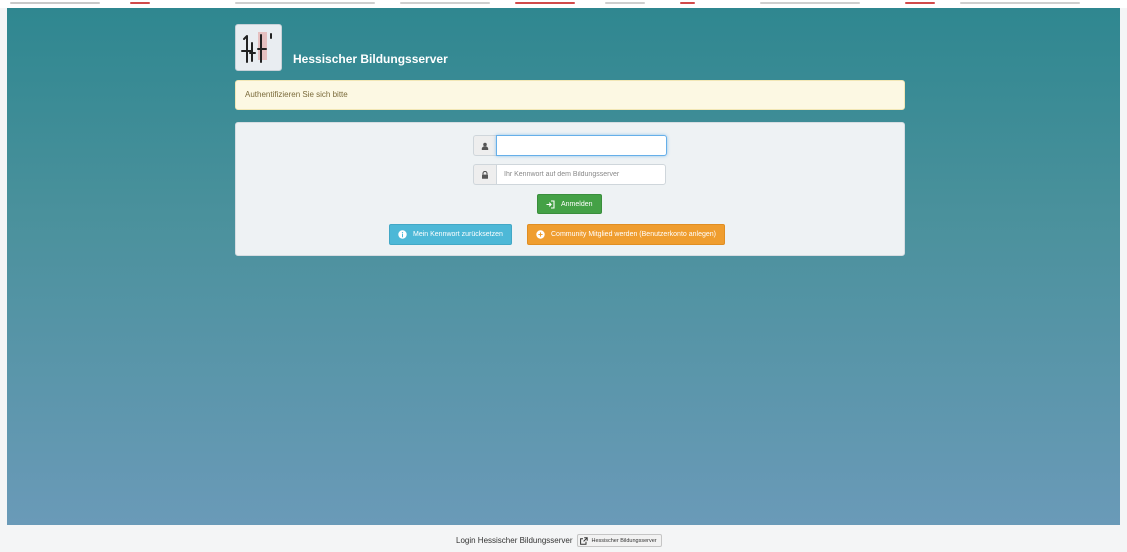 The image size is (1127, 552). What do you see at coordinates (296, 94) in the screenshot?
I see `auth-alert-message: Authentifizieren Sie sich bitte` at bounding box center [296, 94].